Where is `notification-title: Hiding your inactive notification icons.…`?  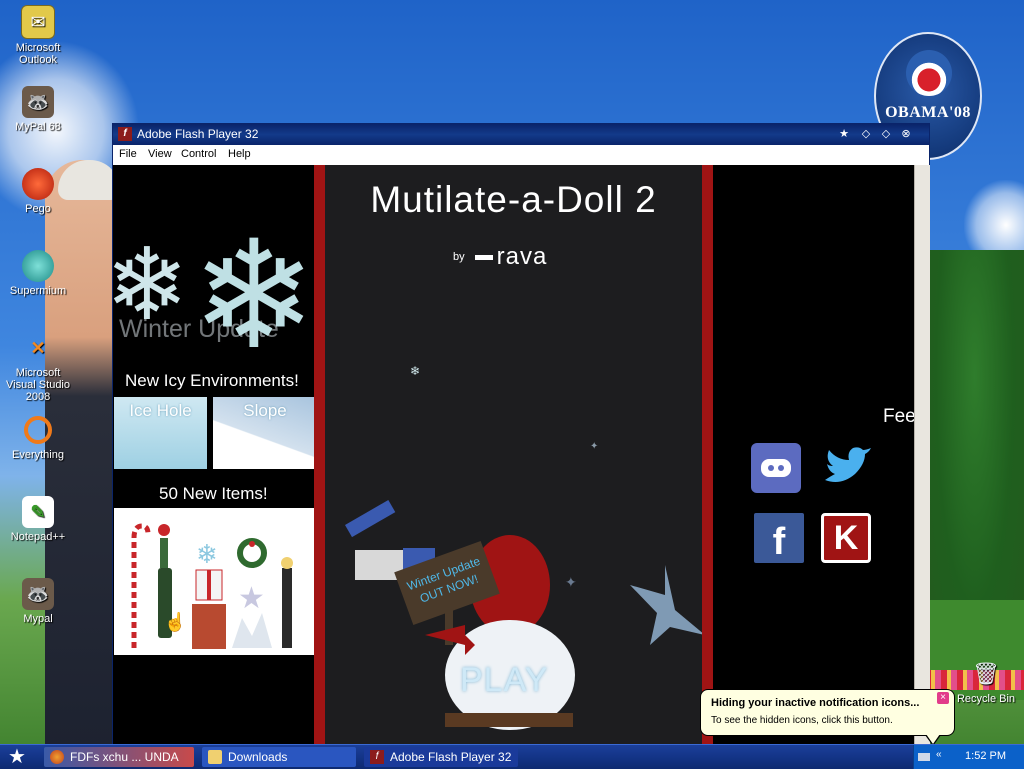 notification-title: Hiding your inactive notification icons.… is located at coordinates (815, 703).